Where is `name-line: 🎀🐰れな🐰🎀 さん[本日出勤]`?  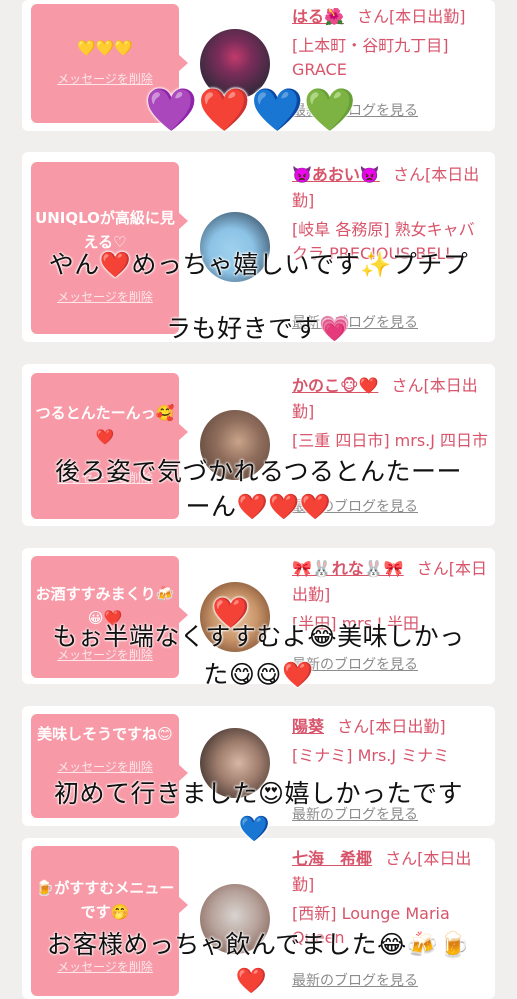
name-line: 🎀🐰れな🐰🎀 さん[本日出勤] is located at coordinates (391, 582).